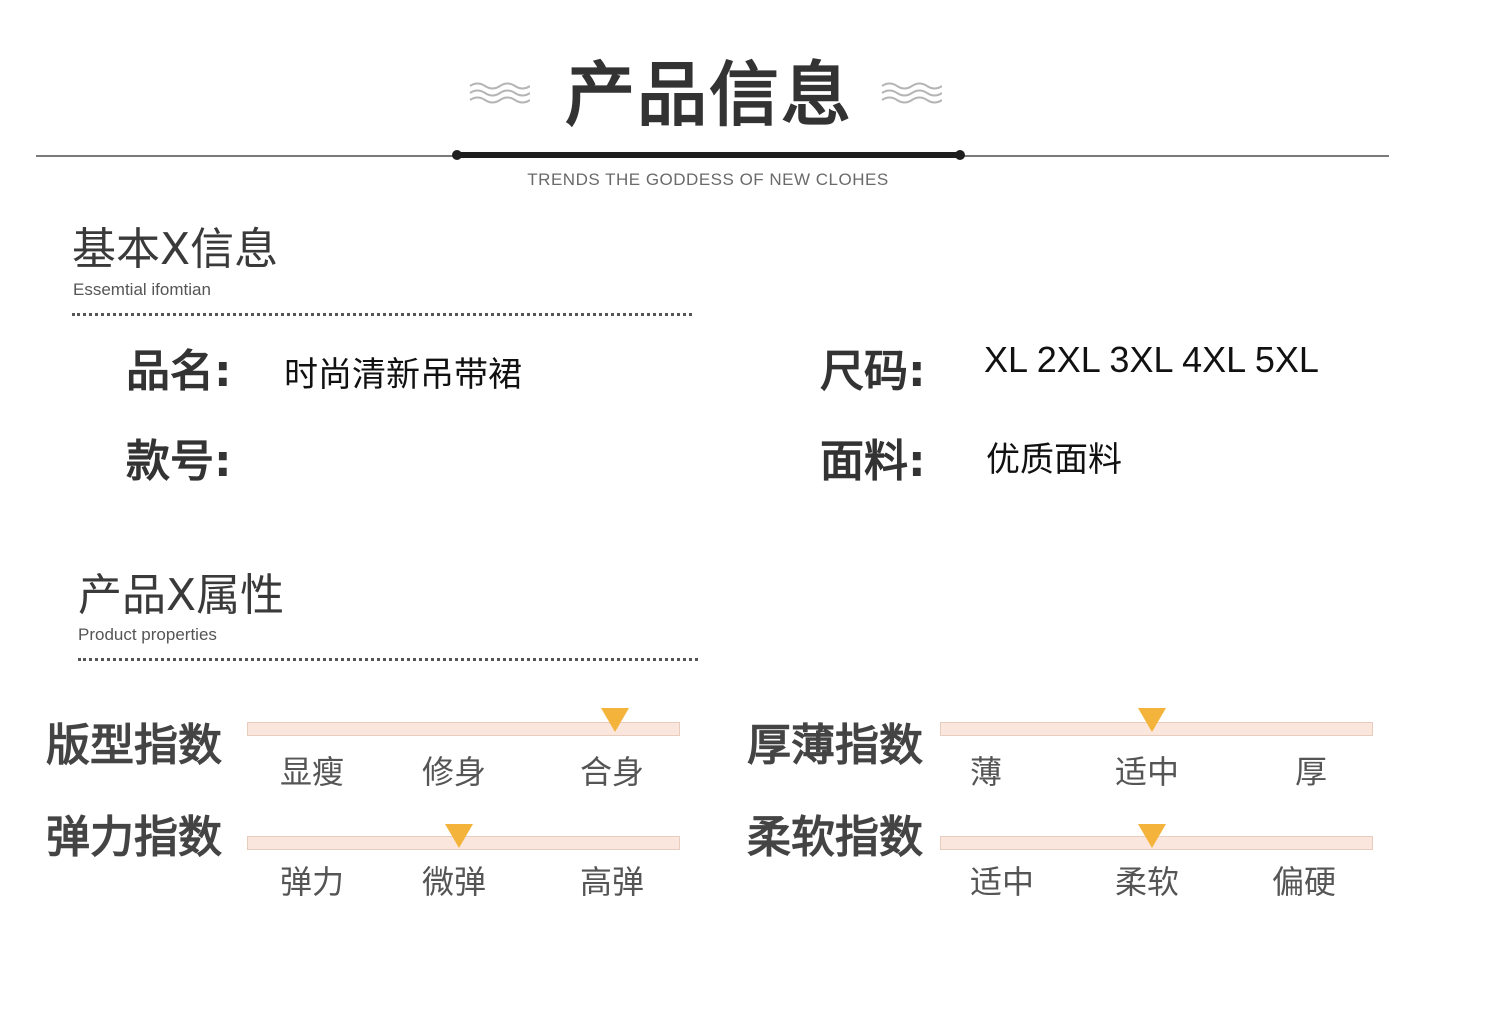 This screenshot has width=1500, height=1035. I want to click on page-title: 产品信息, so click(709, 95).